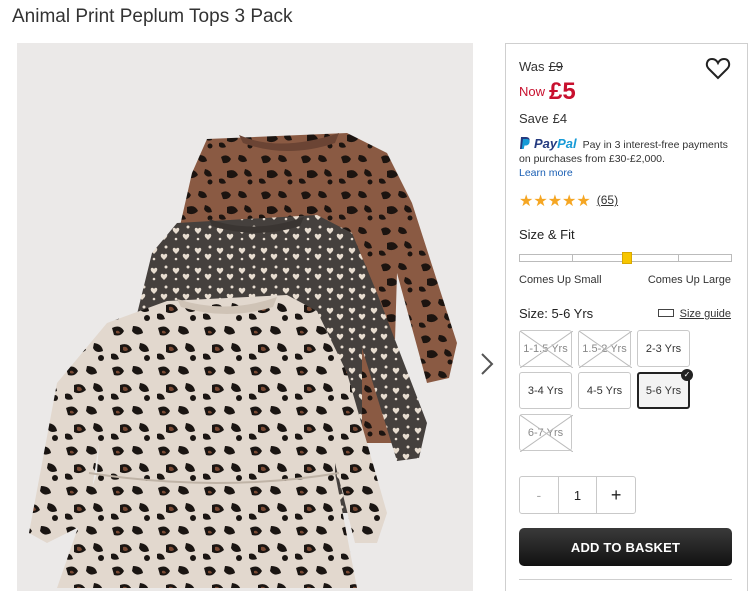 Image resolution: width=754 pixels, height=591 pixels. I want to click on quantity-increase-button: +, so click(616, 495).